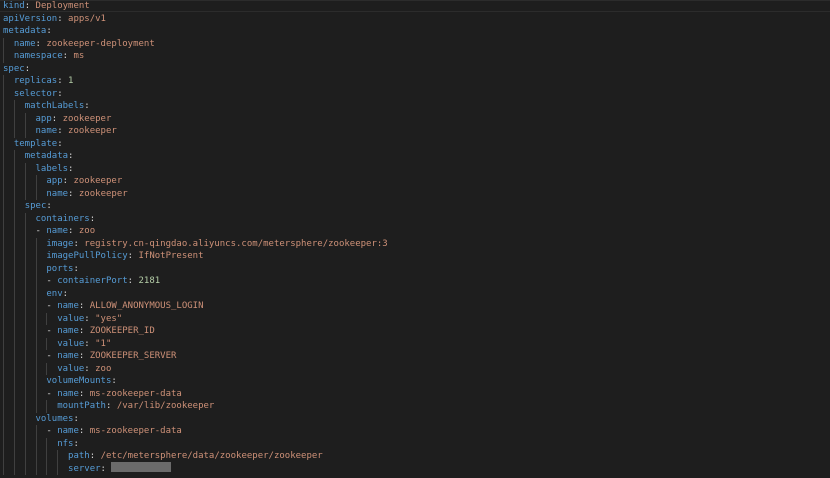 This screenshot has height=478, width=830. I want to click on code-line: value: "yes", so click(413, 318).